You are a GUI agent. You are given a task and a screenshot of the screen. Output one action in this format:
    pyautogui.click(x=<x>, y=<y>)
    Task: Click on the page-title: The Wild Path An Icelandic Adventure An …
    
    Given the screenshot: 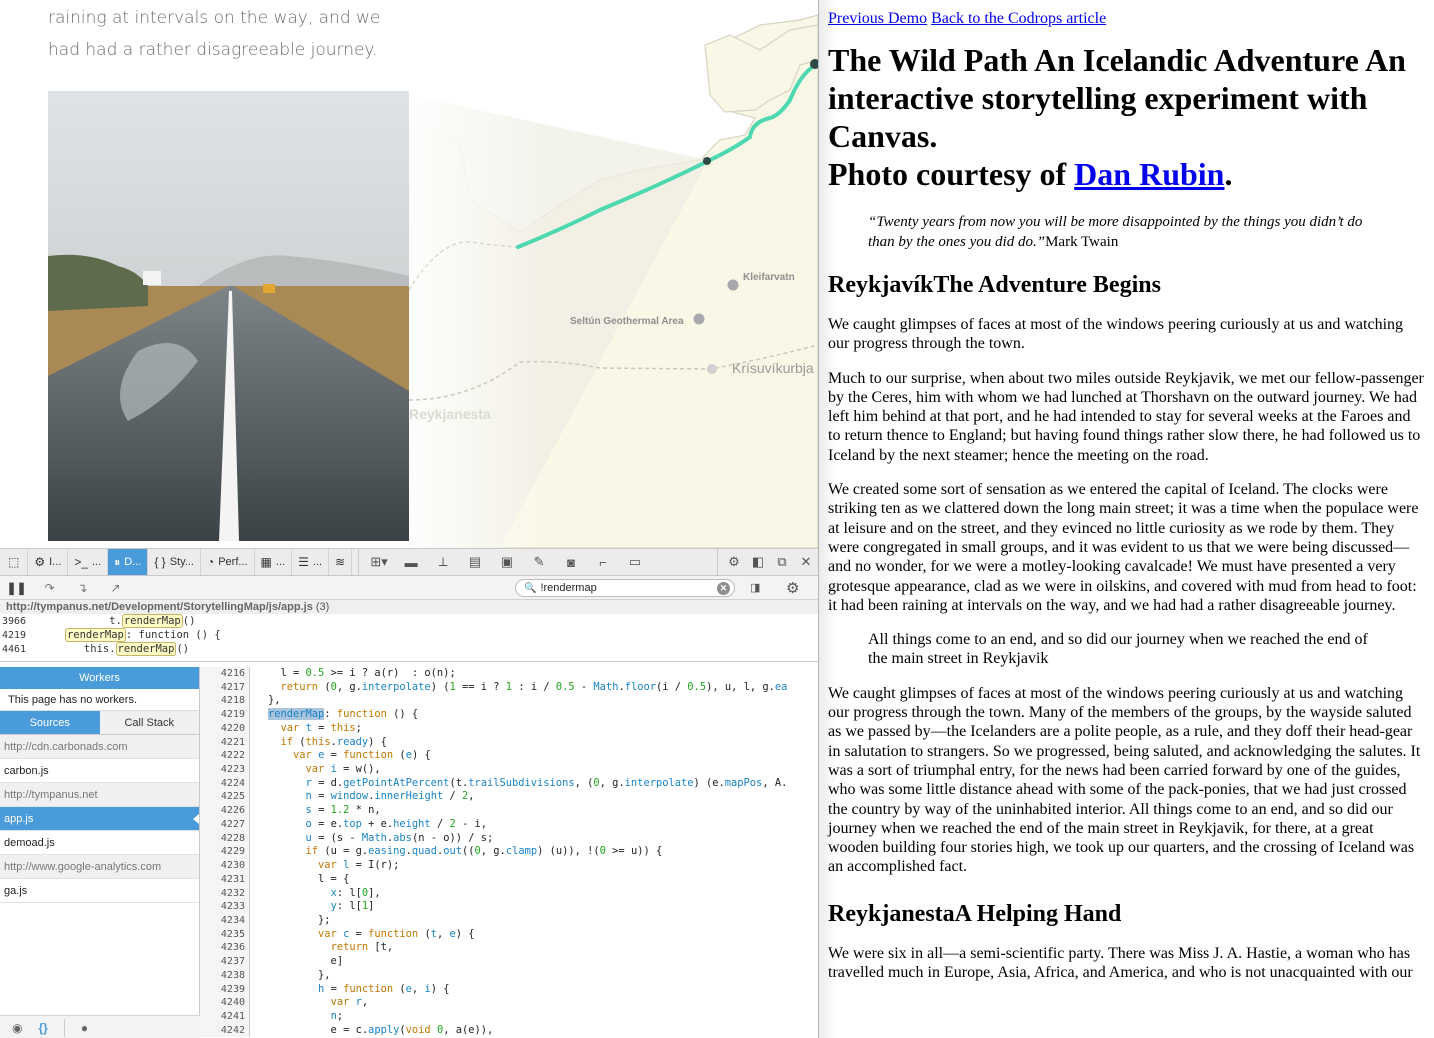 What is the action you would take?
    pyautogui.click(x=1126, y=117)
    